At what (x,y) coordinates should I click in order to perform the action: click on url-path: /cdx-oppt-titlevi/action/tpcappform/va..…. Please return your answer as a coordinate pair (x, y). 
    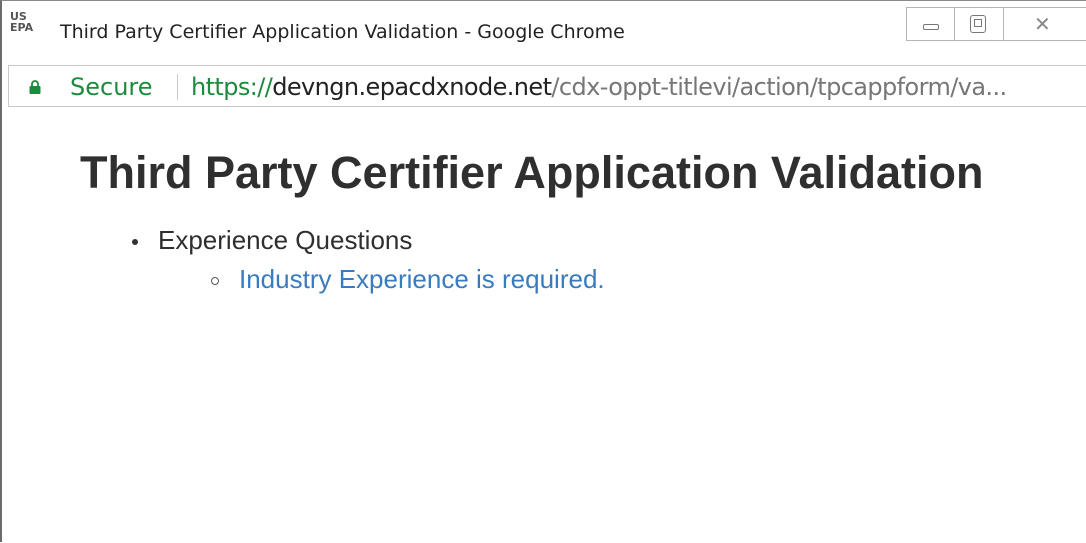
    Looking at the image, I should click on (779, 87).